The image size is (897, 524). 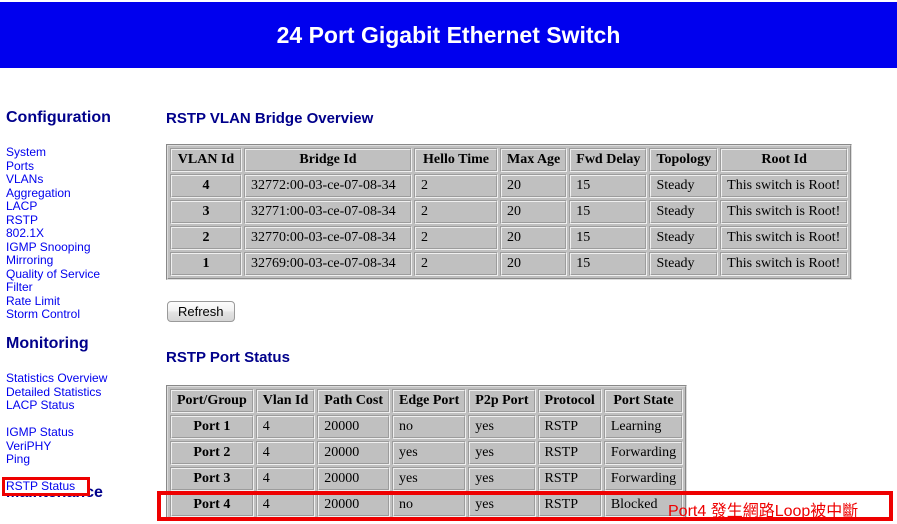 I want to click on sidebar-item-igmp-snooping: IGMP Snooping, so click(x=53, y=247).